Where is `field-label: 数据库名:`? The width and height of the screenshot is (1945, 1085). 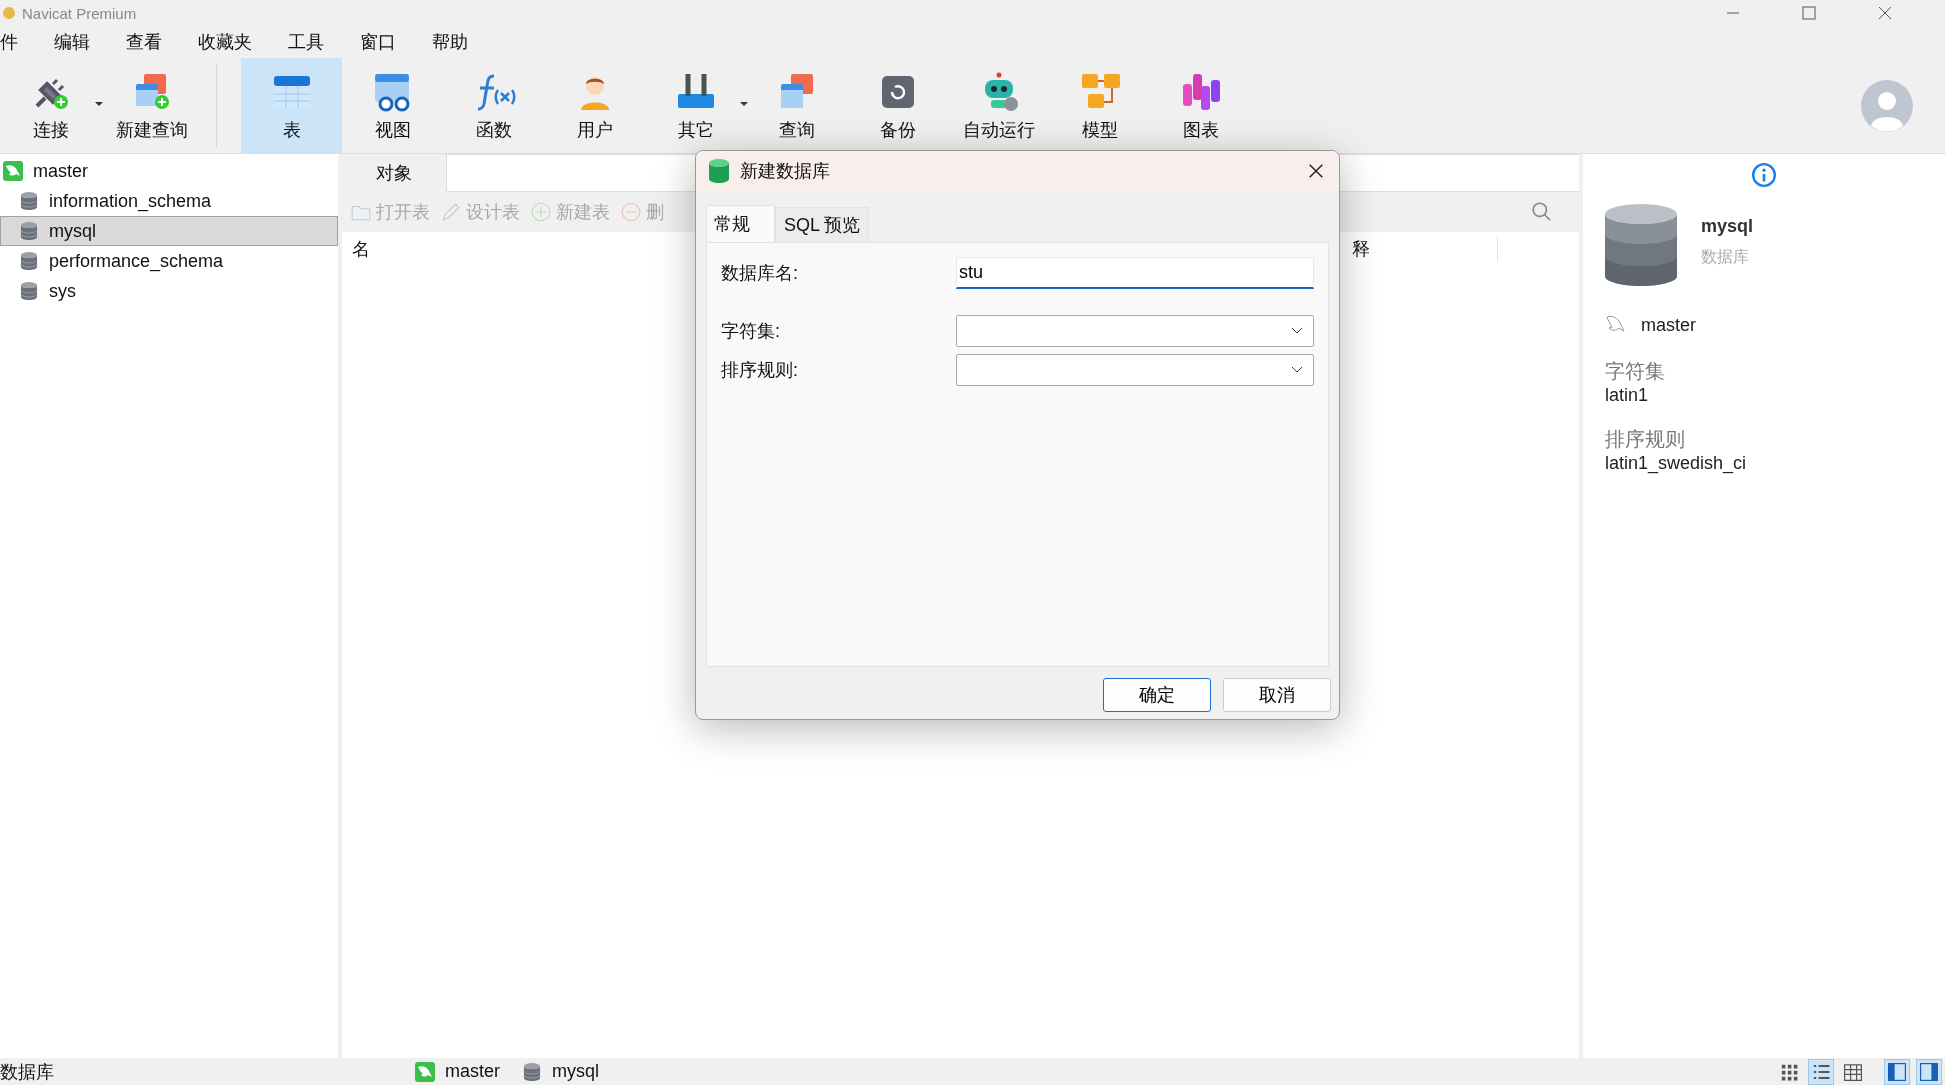
field-label: 数据库名: is located at coordinates (759, 273).